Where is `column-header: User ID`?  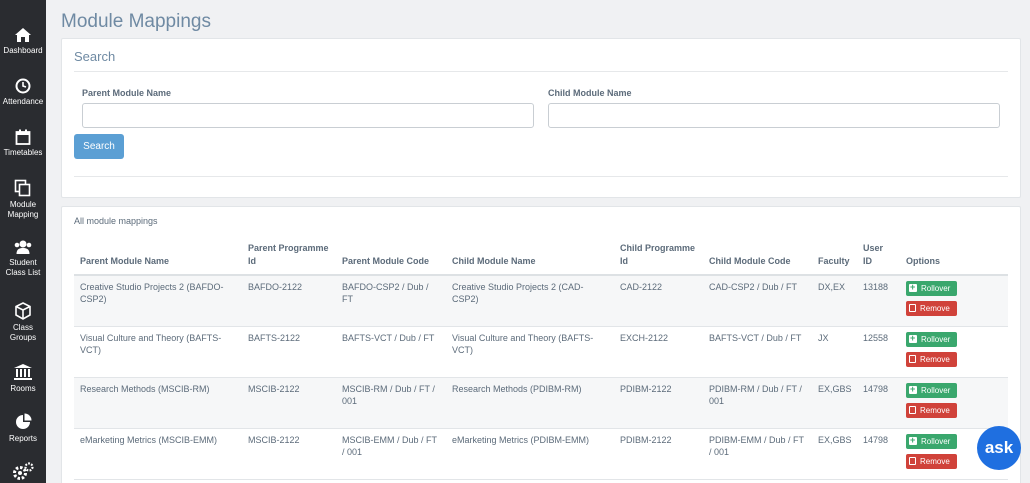
column-header: User ID is located at coordinates (878, 256).